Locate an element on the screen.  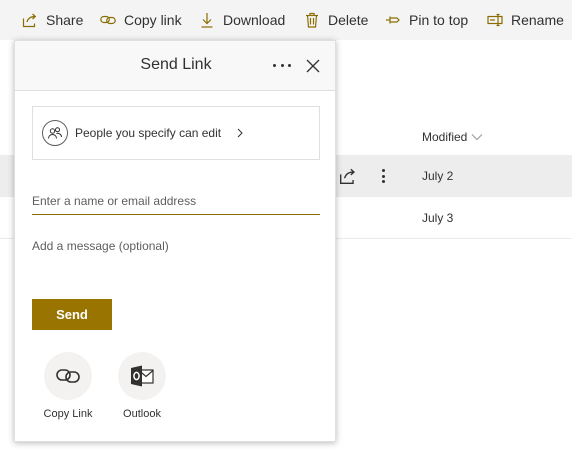
trash-icon is located at coordinates (312, 20).